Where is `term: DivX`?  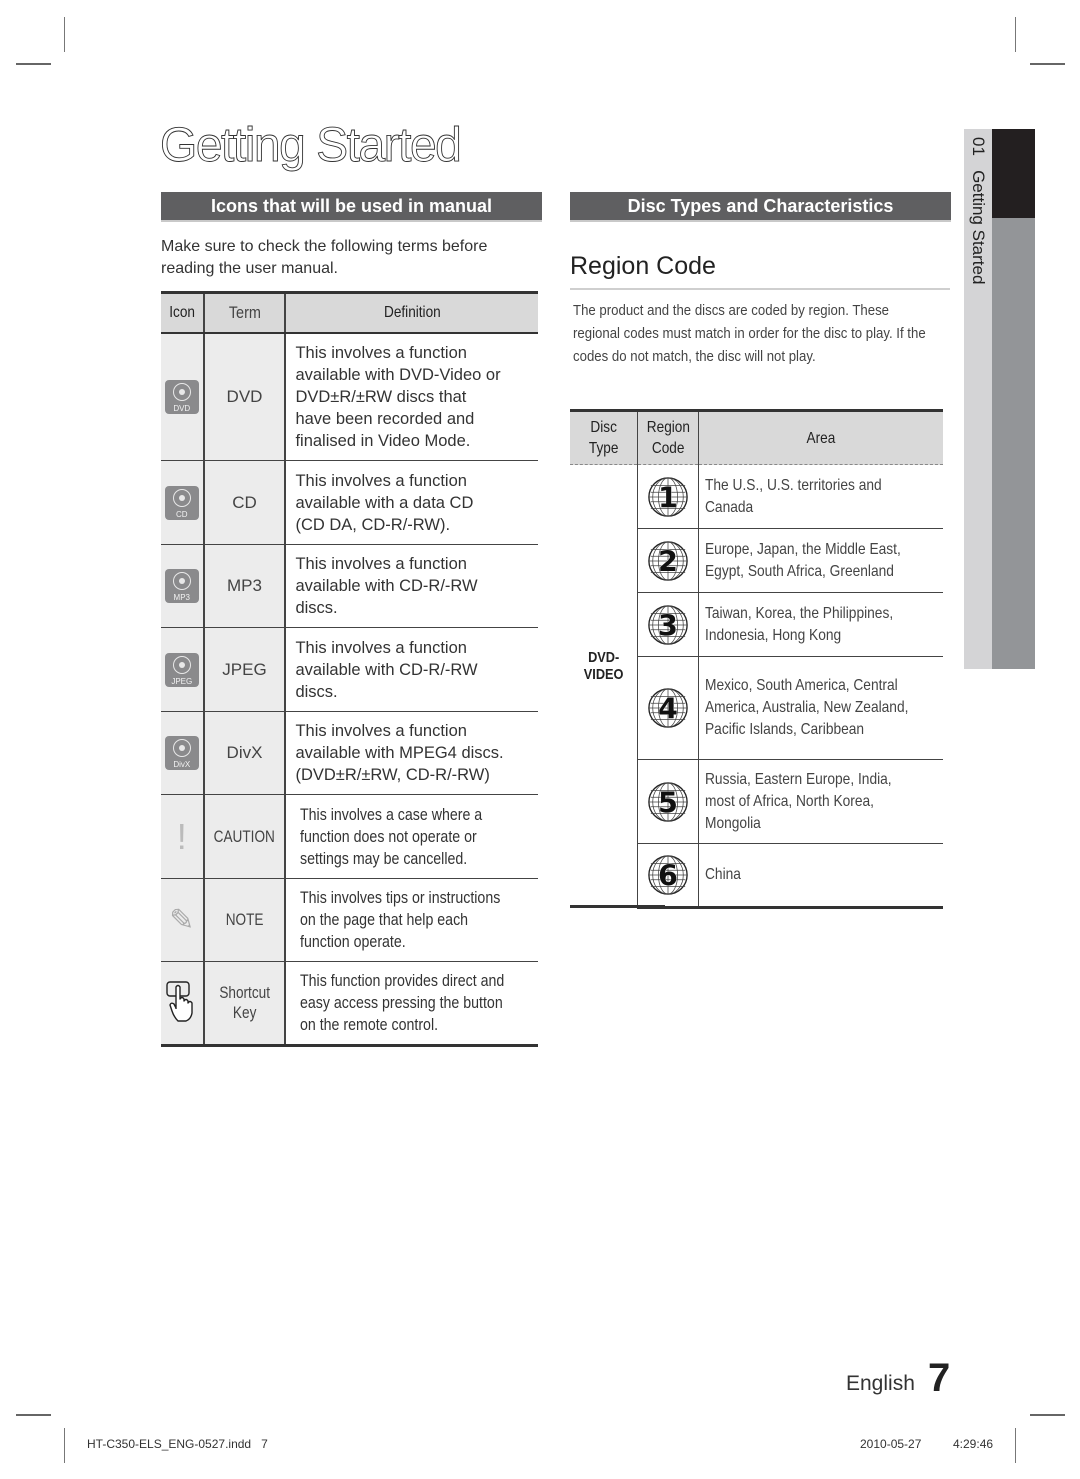 term: DivX is located at coordinates (245, 753).